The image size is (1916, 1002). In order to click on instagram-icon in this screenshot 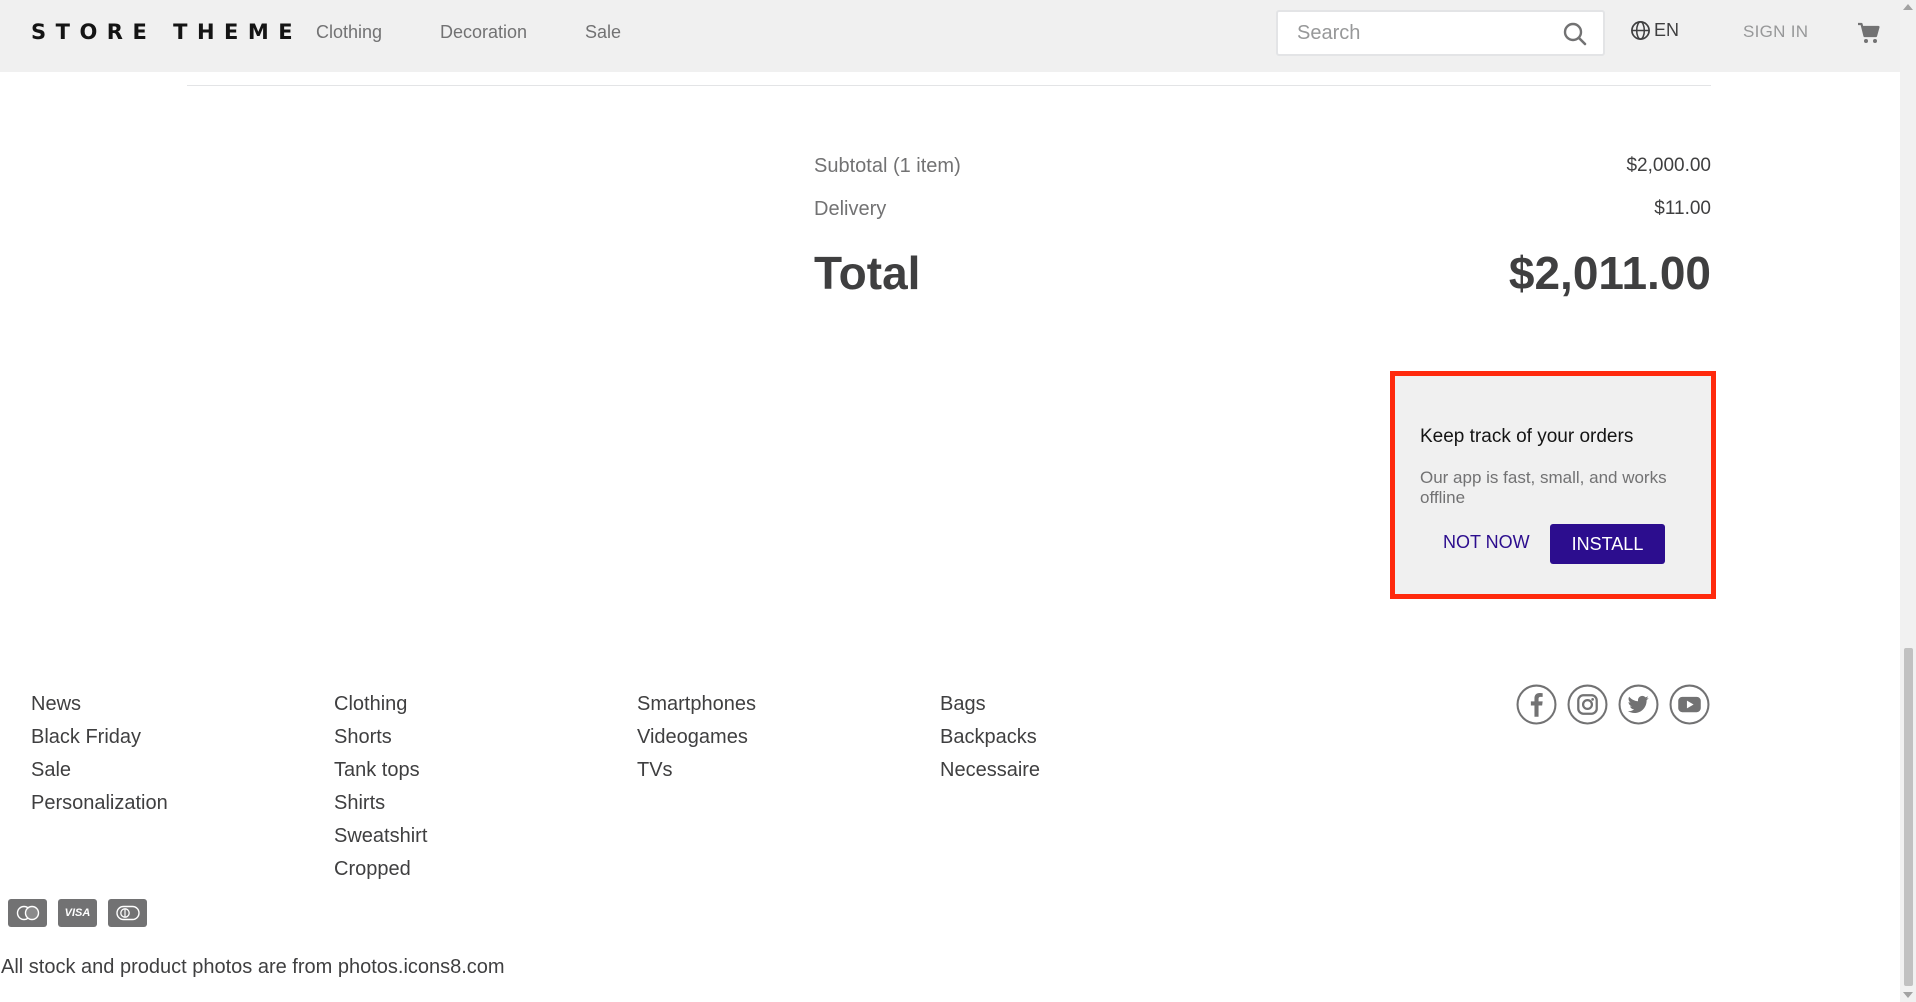, I will do `click(1587, 704)`.